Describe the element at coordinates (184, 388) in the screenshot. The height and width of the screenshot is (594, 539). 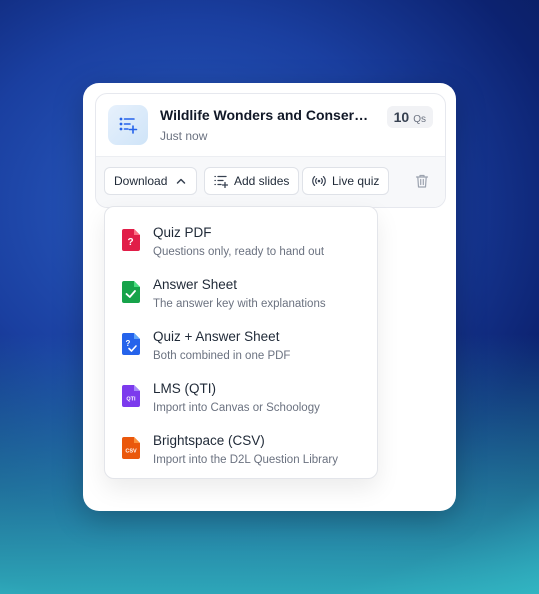
I see `menu-item-title: LMS (QTI)` at that location.